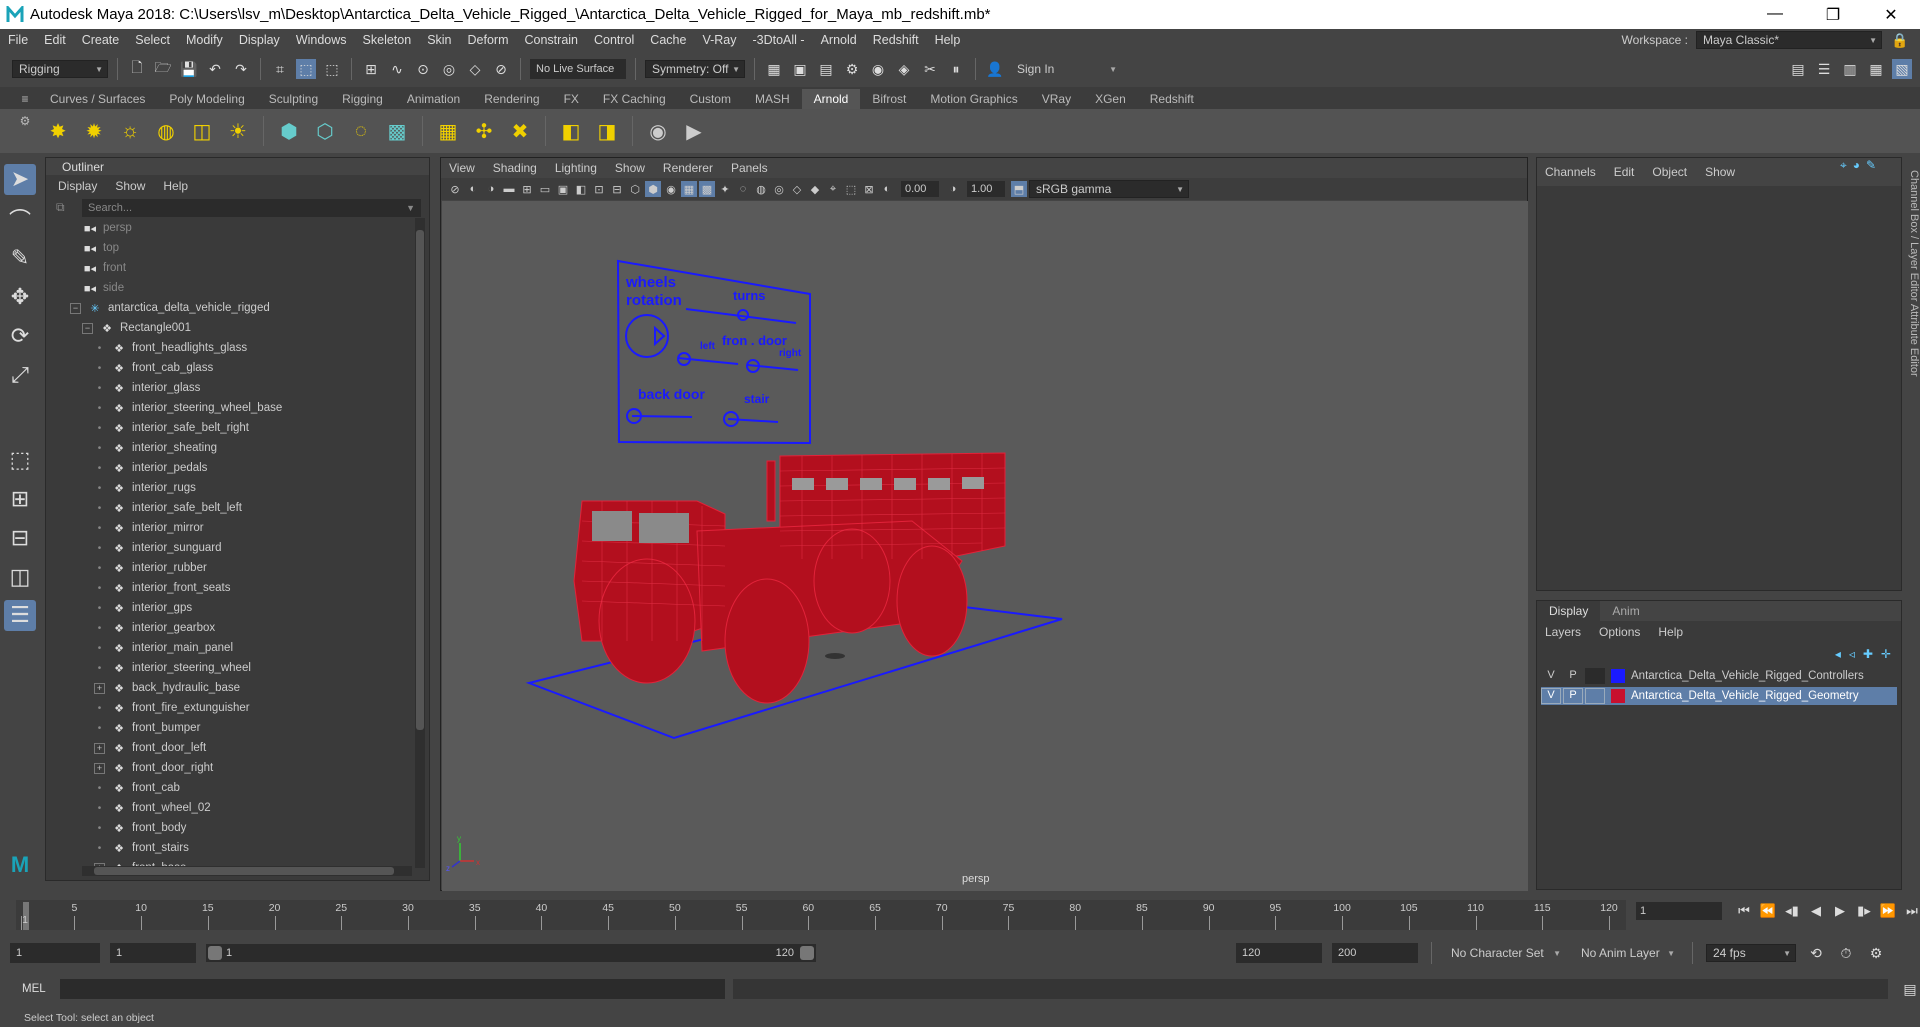  What do you see at coordinates (153, 953) in the screenshot?
I see `playback-start-field: 1` at bounding box center [153, 953].